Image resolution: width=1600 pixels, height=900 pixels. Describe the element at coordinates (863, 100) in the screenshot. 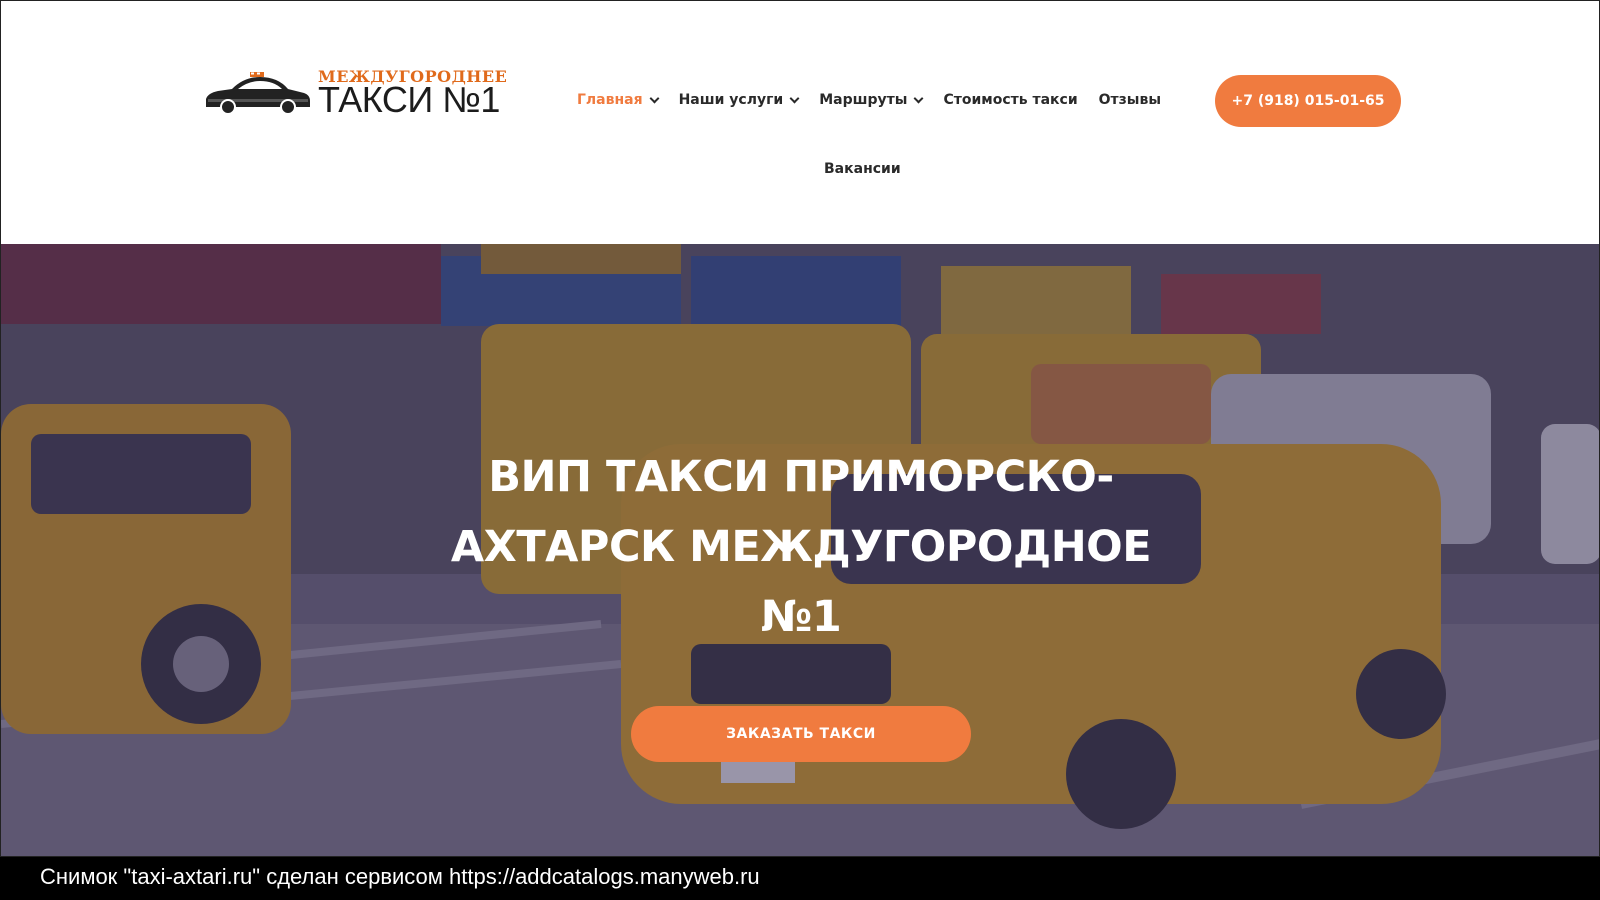

I see `nav-item-label: Маршруты` at that location.